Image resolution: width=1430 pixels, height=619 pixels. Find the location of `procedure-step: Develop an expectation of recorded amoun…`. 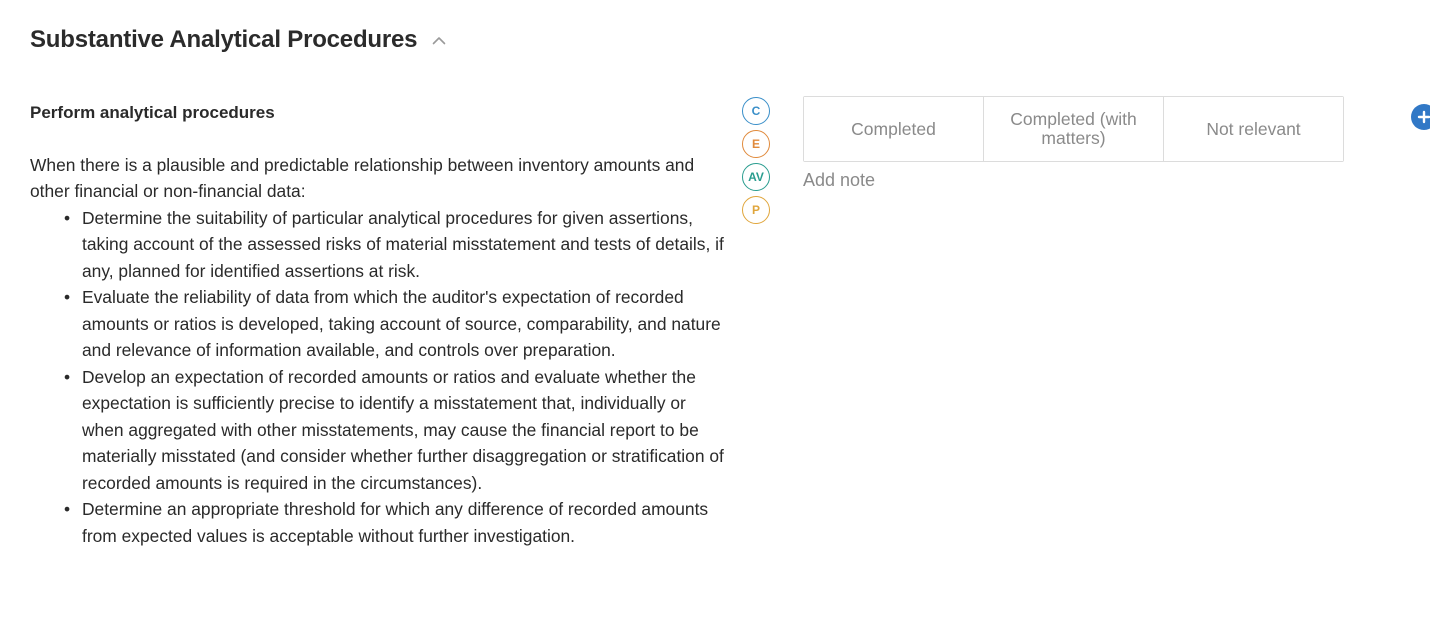

procedure-step: Develop an expectation of recorded amoun… is located at coordinates (397, 430).